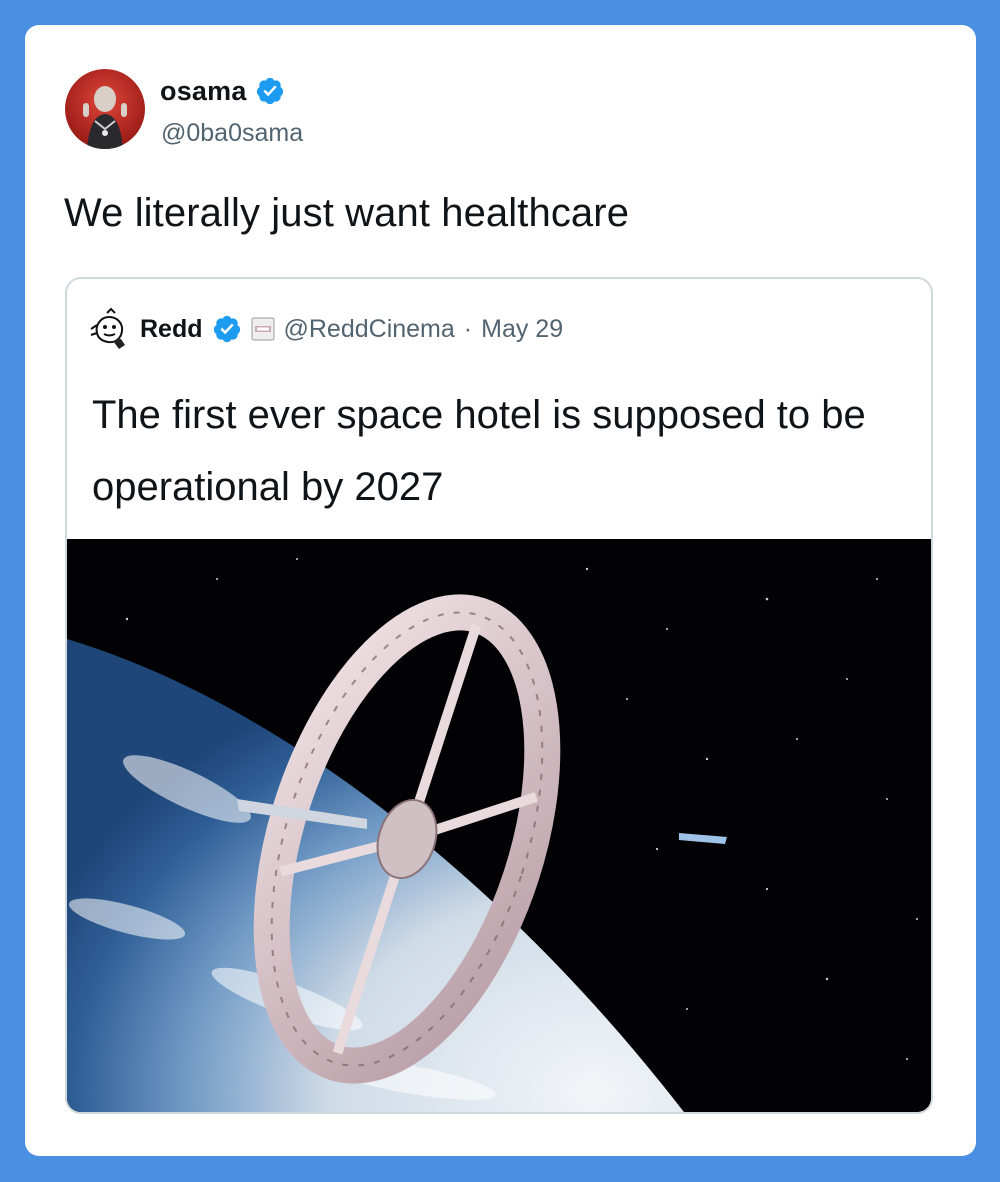  I want to click on author-name-row: osama, so click(222, 91).